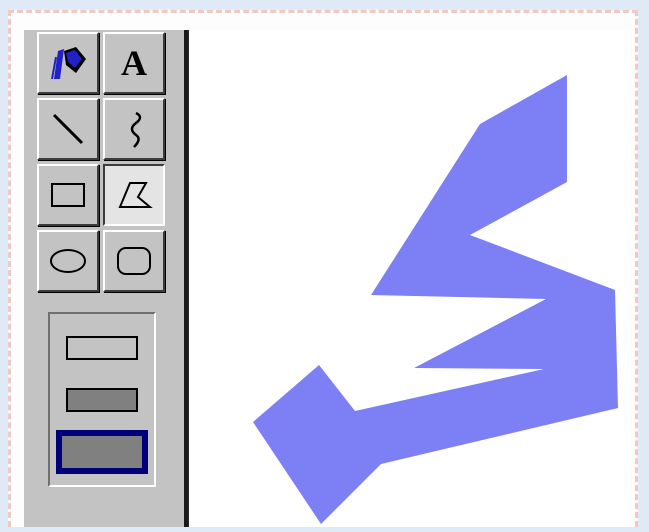 The image size is (649, 532). I want to click on tool-text: A, so click(134, 63).